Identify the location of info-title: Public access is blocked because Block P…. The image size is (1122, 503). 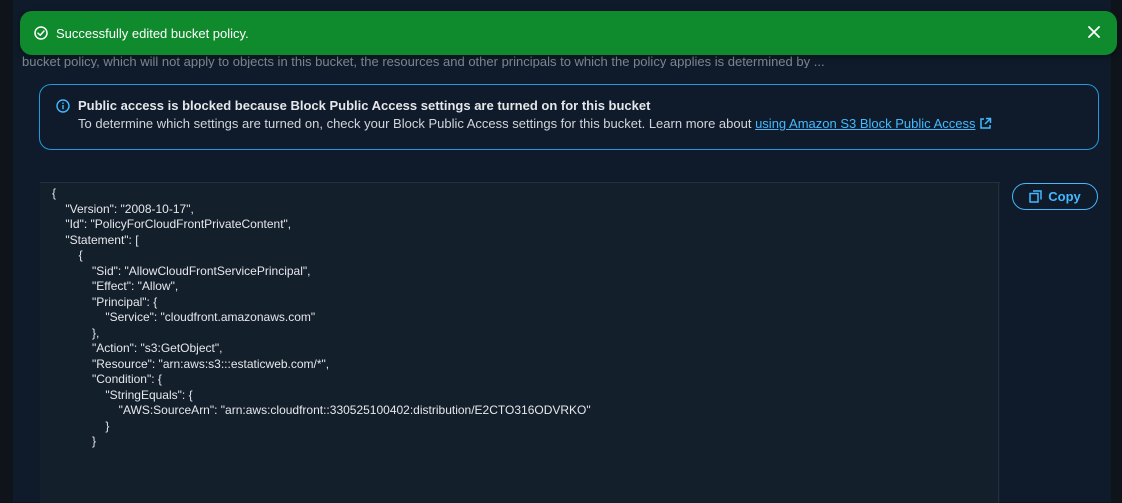
(364, 105).